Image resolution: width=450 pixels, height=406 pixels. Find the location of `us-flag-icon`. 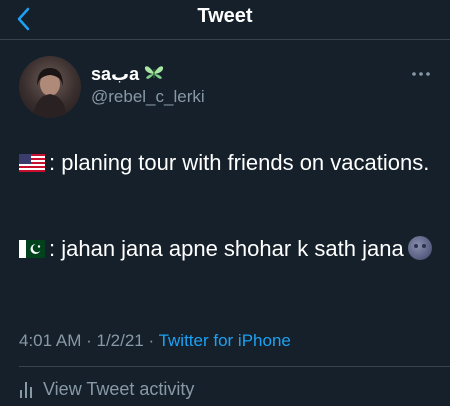

us-flag-icon is located at coordinates (32, 163).